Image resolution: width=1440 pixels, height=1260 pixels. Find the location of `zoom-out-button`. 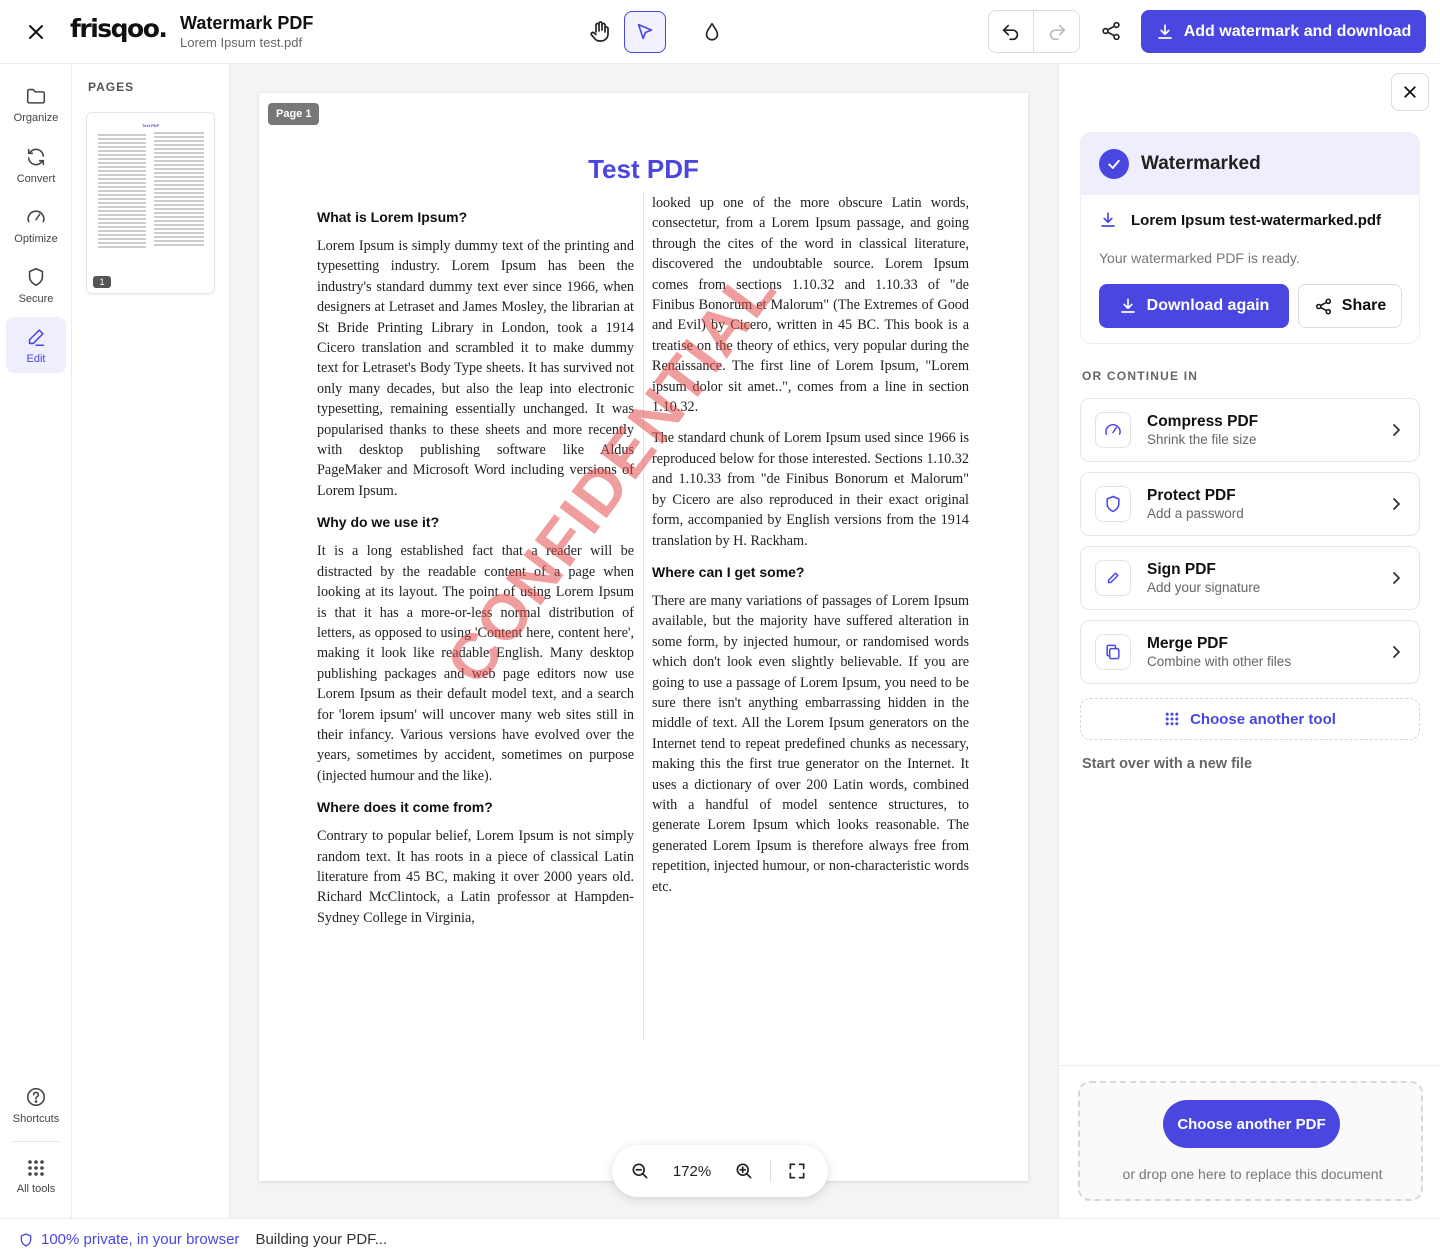

zoom-out-button is located at coordinates (640, 1171).